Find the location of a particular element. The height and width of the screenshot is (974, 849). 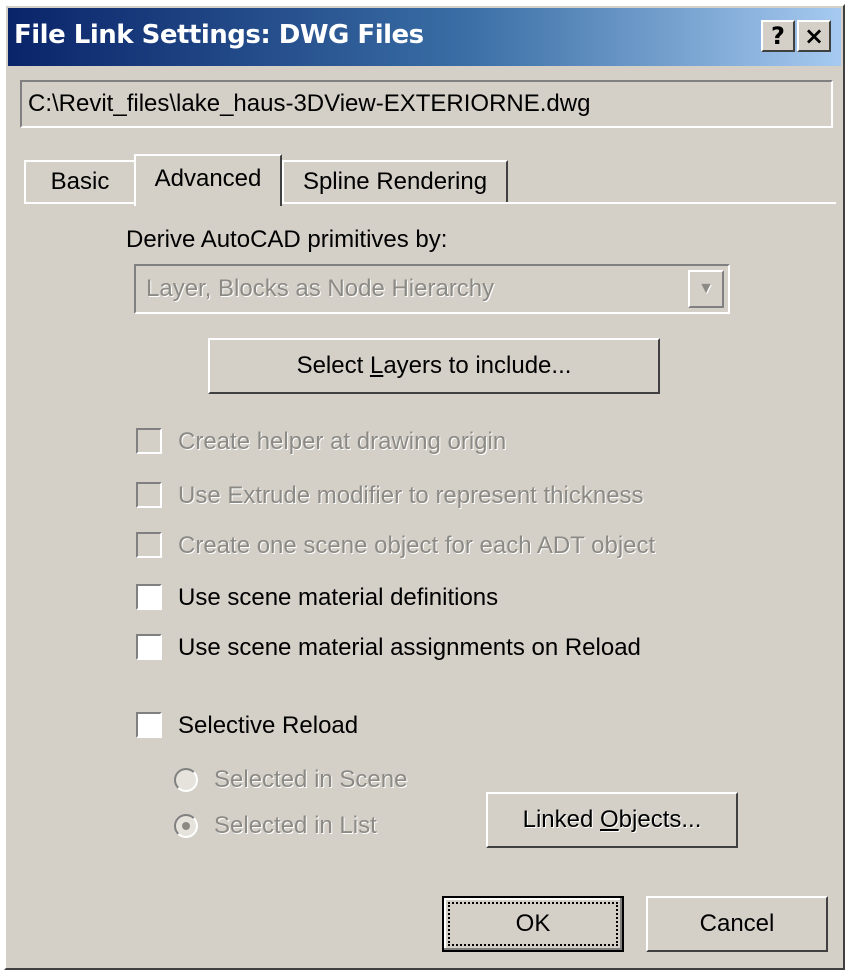

help-button: ? is located at coordinates (778, 36).